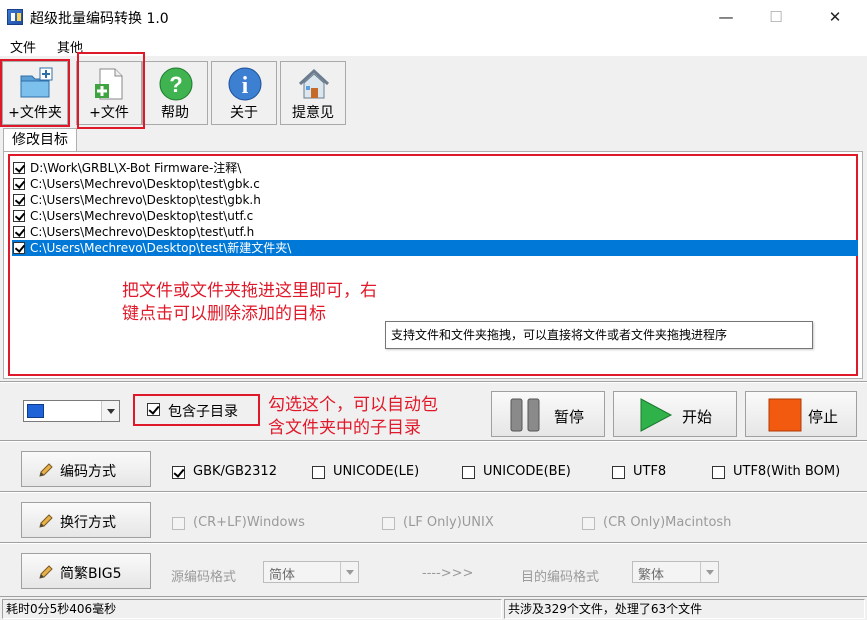 The height and width of the screenshot is (620, 867). What do you see at coordinates (88, 472) in the screenshot?
I see `encoding-label: 编码方式` at bounding box center [88, 472].